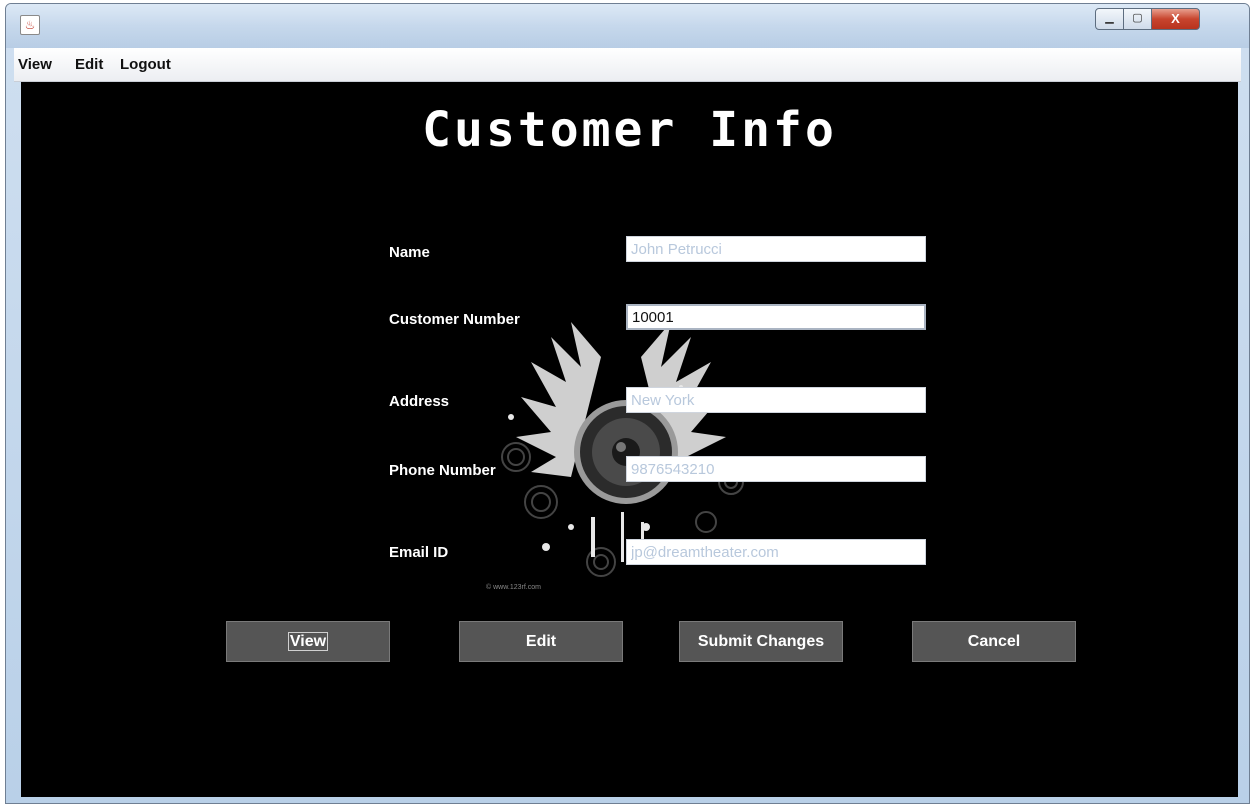 Image resolution: width=1250 pixels, height=805 pixels. I want to click on close-button: X, so click(1175, 19).